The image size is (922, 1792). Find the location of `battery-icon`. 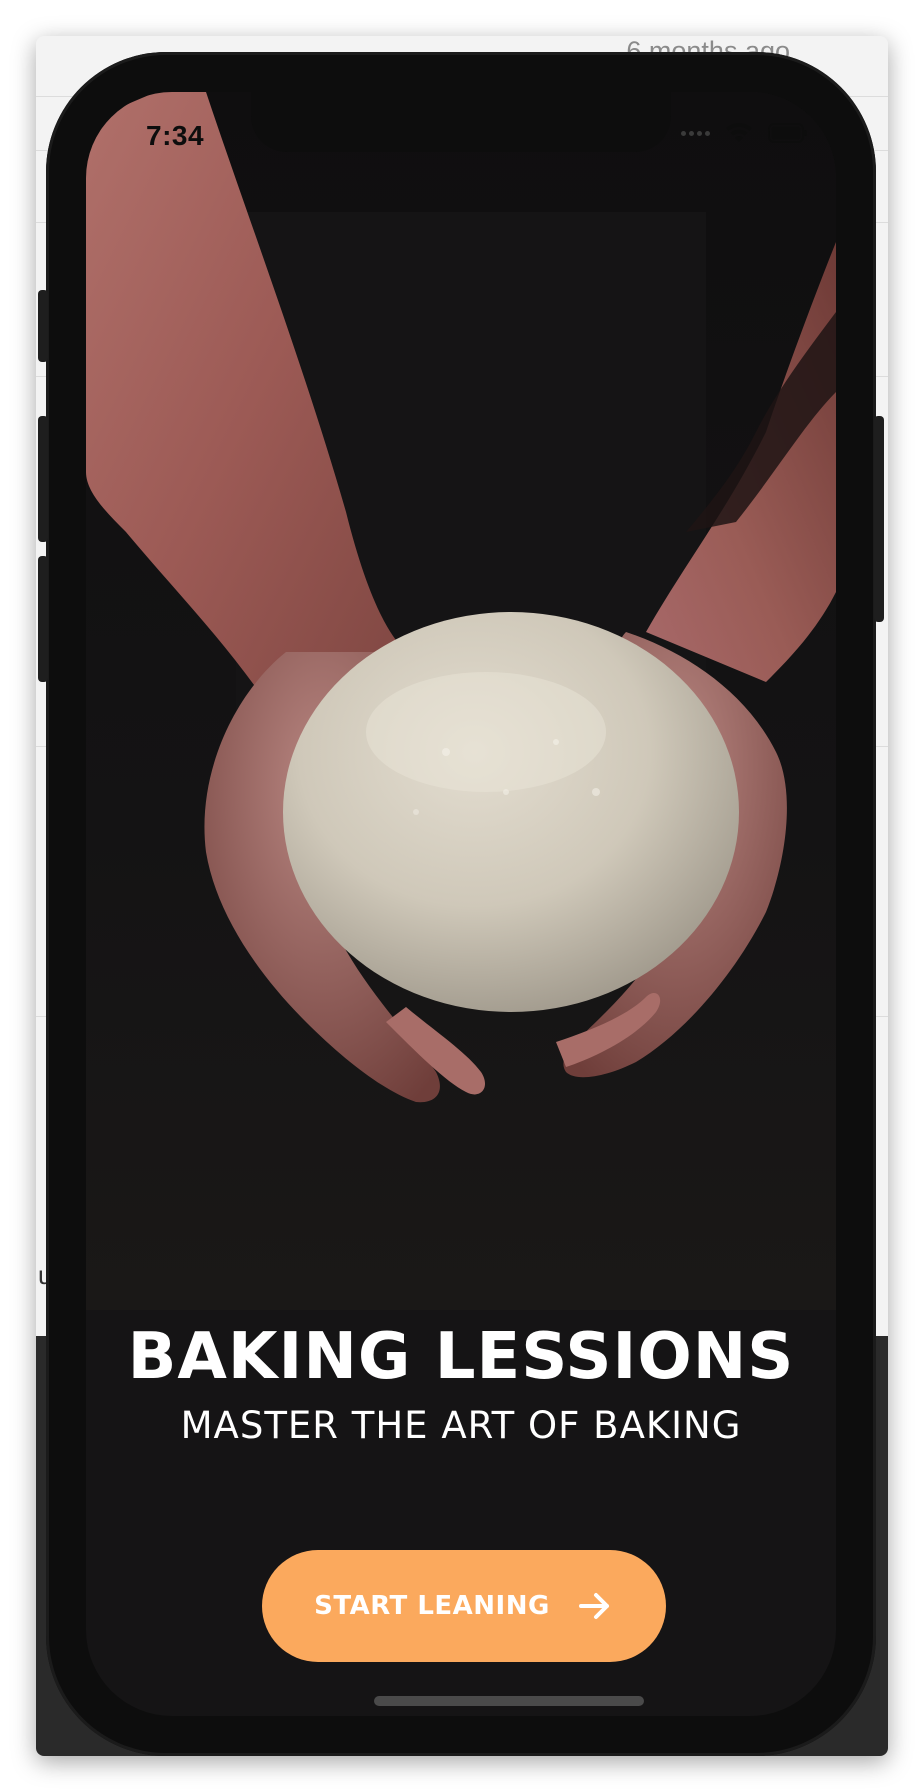

battery-icon is located at coordinates (787, 133).